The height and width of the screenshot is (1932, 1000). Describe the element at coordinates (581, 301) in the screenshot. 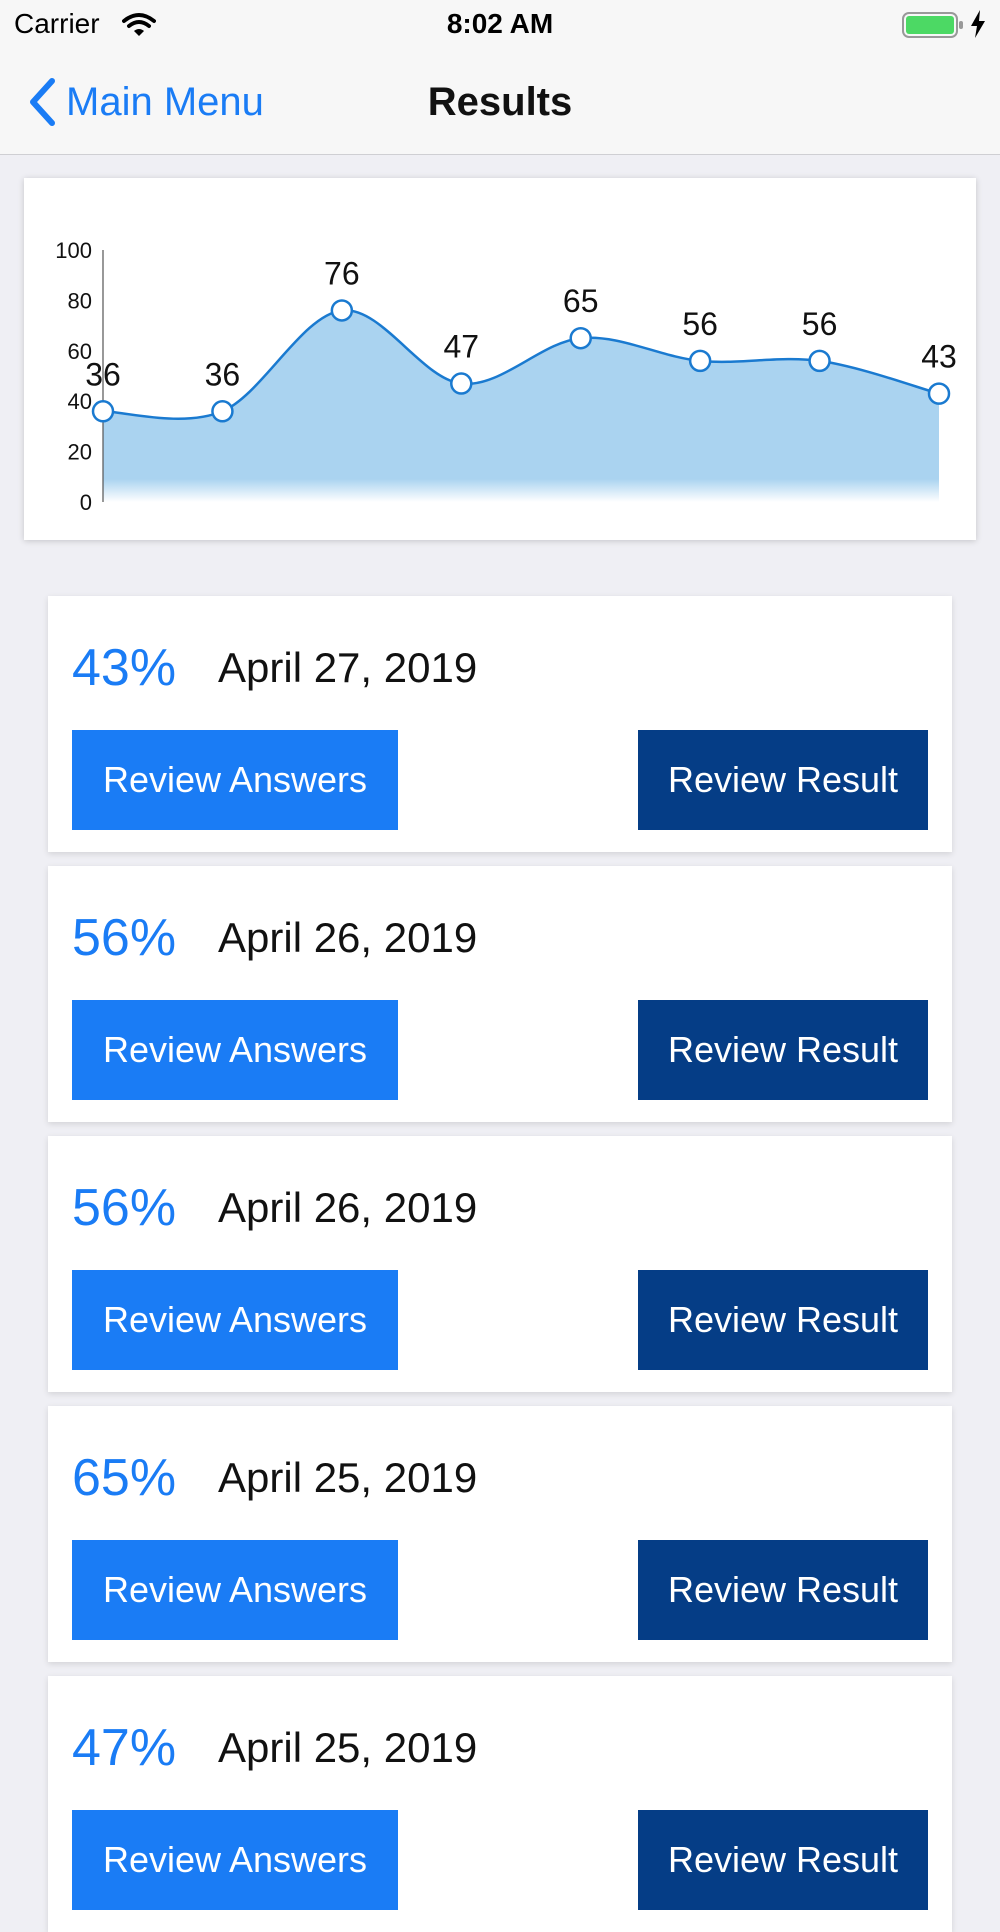

I see `data-label: 65` at that location.